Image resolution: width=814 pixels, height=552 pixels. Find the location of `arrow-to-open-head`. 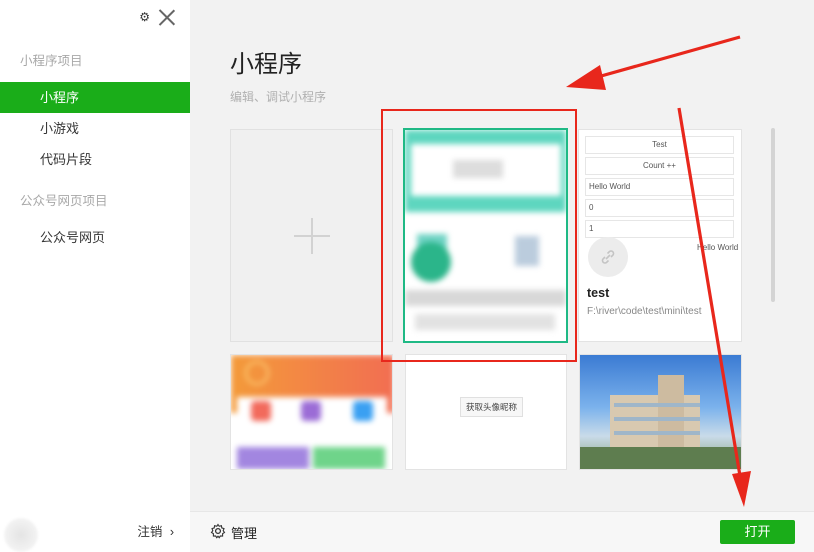

arrow-to-open-head is located at coordinates (741, 489).